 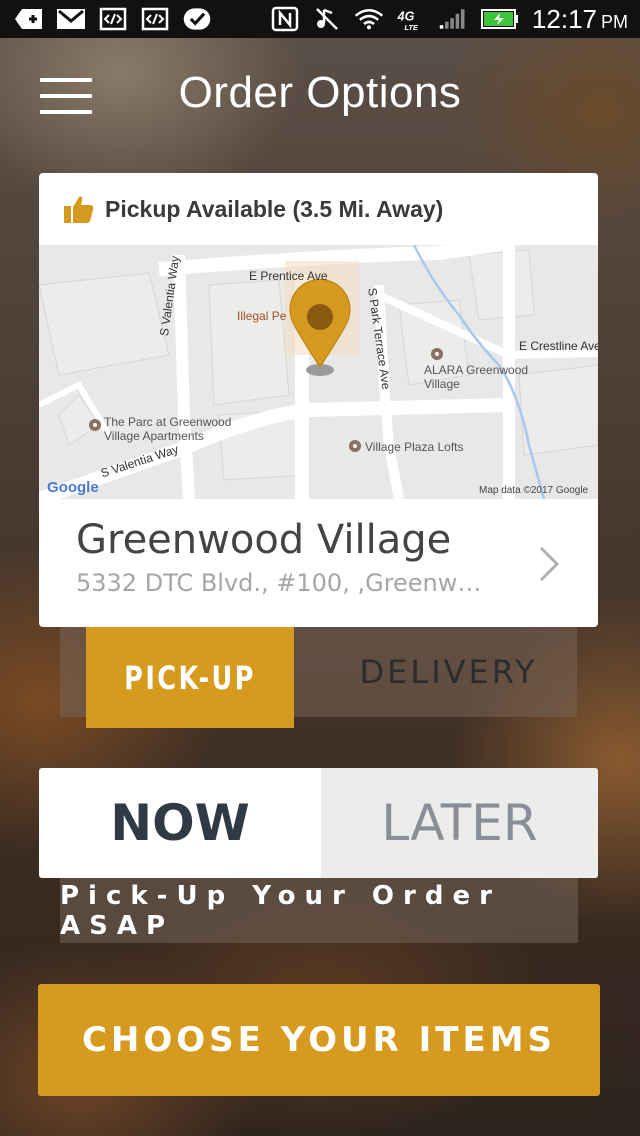 What do you see at coordinates (73, 487) in the screenshot?
I see `google-logo: Google` at bounding box center [73, 487].